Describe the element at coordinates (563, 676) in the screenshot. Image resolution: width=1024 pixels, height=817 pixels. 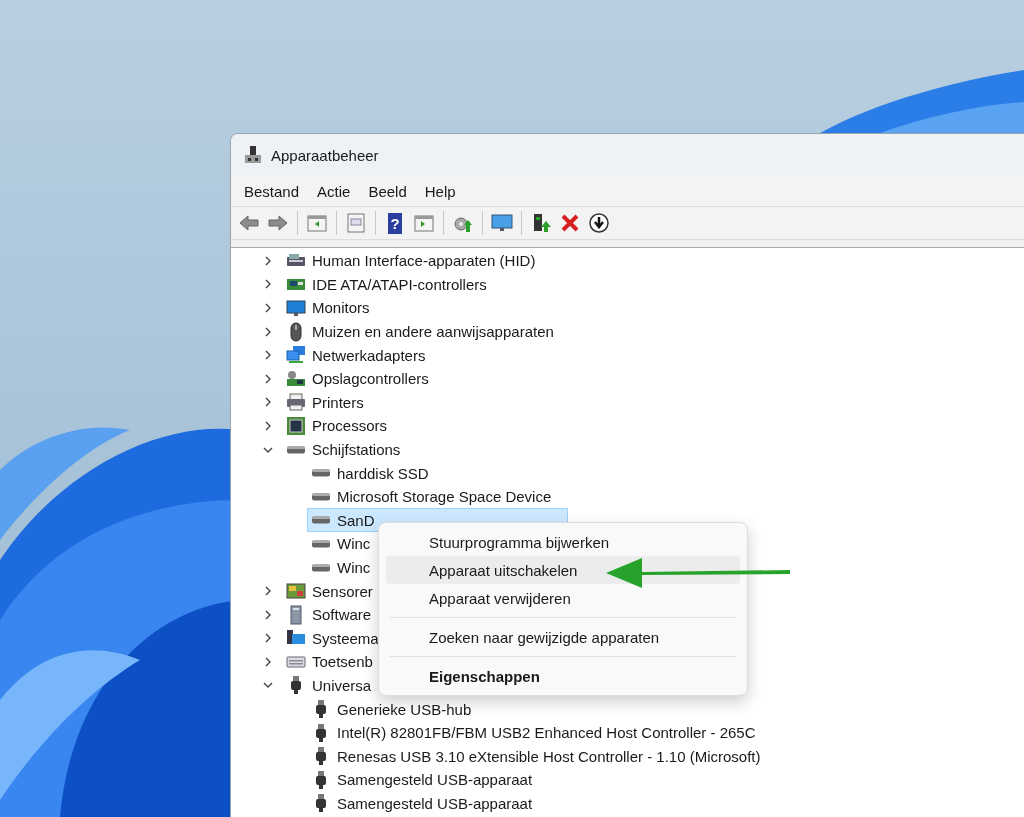
I see `context-menu-item: Eigenschappen` at that location.